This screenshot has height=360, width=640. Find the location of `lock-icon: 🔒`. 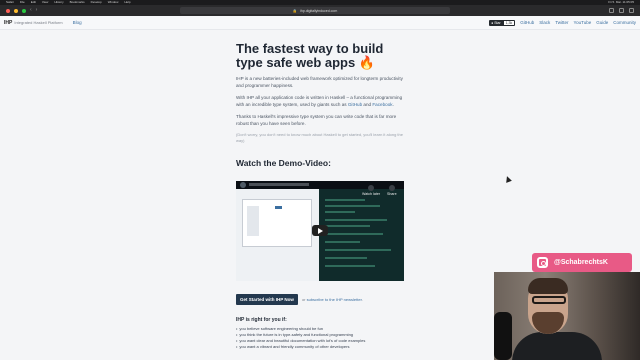

lock-icon: 🔒 is located at coordinates (295, 10).